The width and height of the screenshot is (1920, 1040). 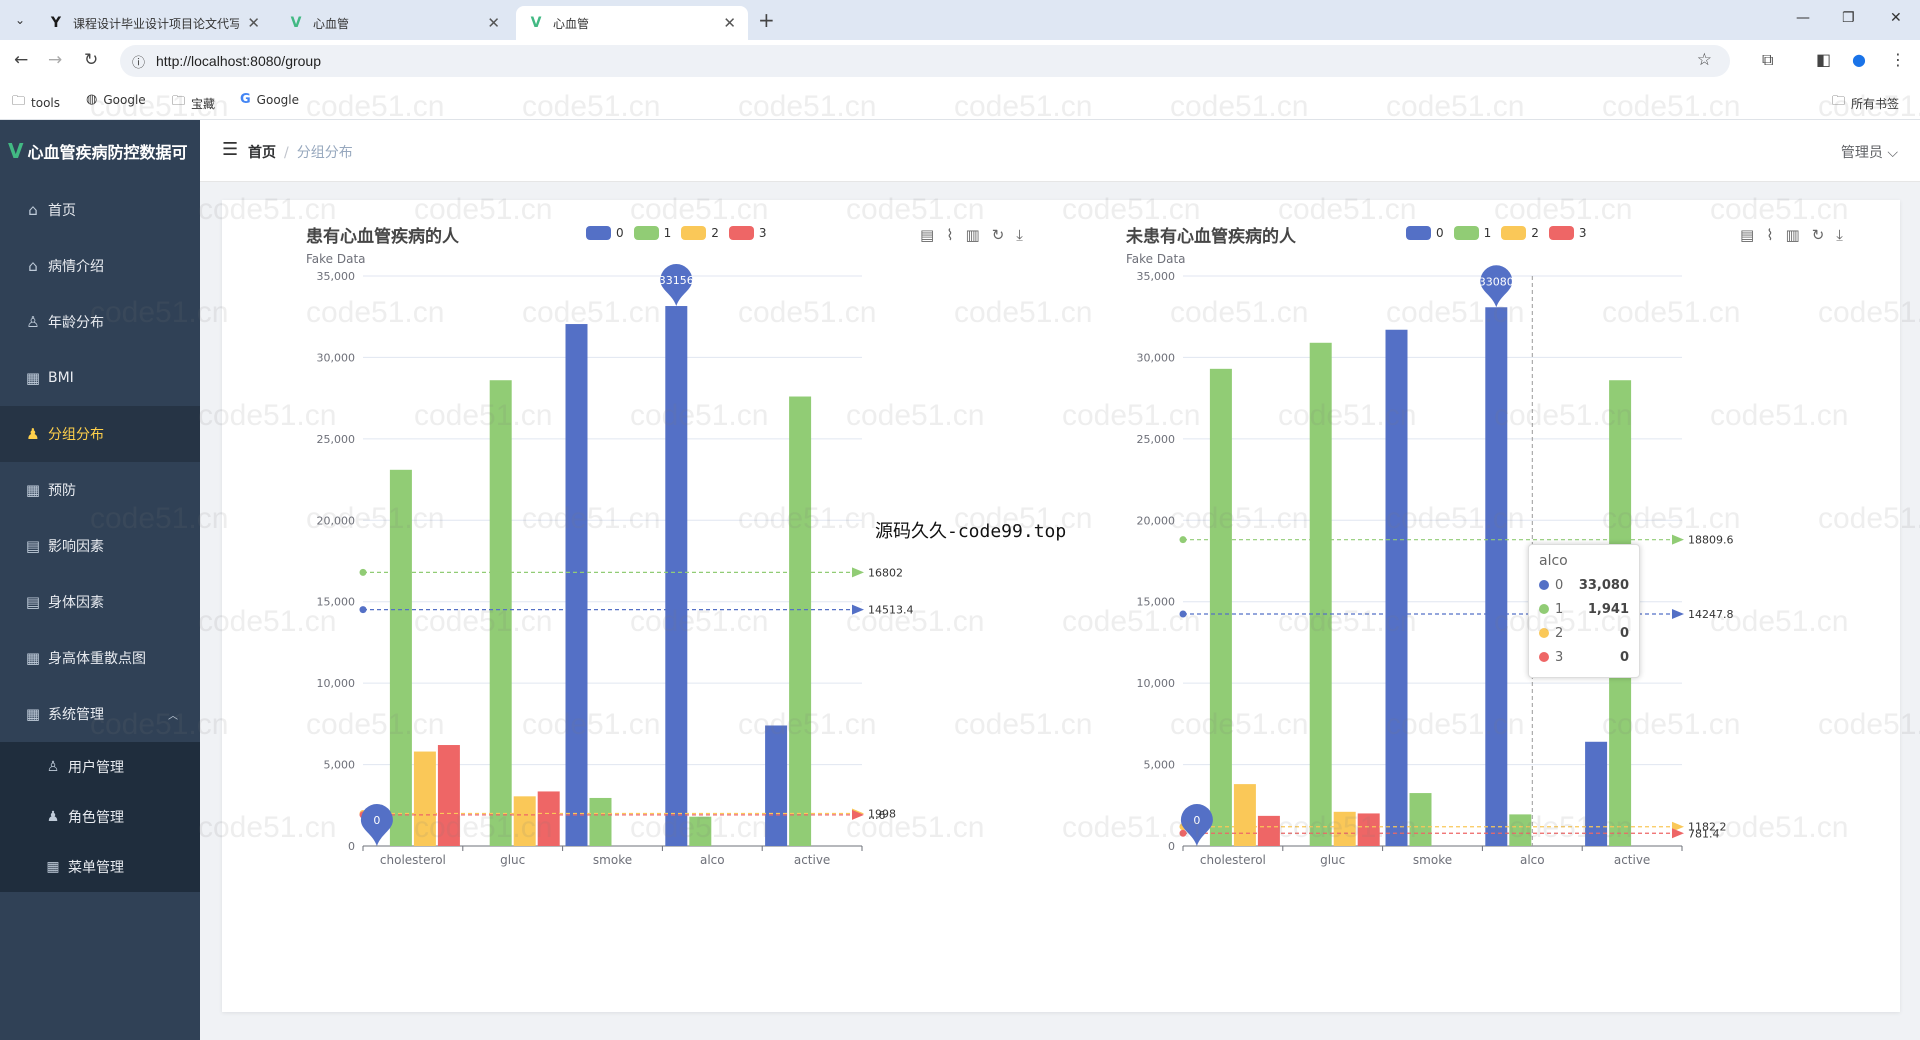 I want to click on bookmark-treasure: 🗀 宝藏, so click(x=193, y=103).